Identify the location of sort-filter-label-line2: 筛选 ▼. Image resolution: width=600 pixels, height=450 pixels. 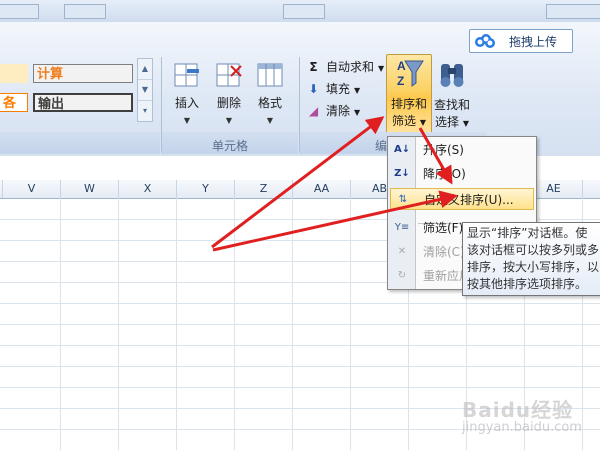
(409, 122).